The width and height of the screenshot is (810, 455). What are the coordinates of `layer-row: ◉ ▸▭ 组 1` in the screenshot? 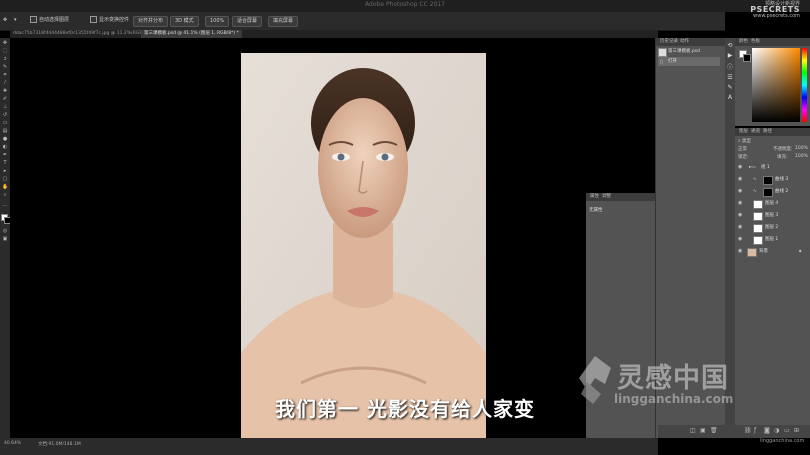 It's located at (772, 167).